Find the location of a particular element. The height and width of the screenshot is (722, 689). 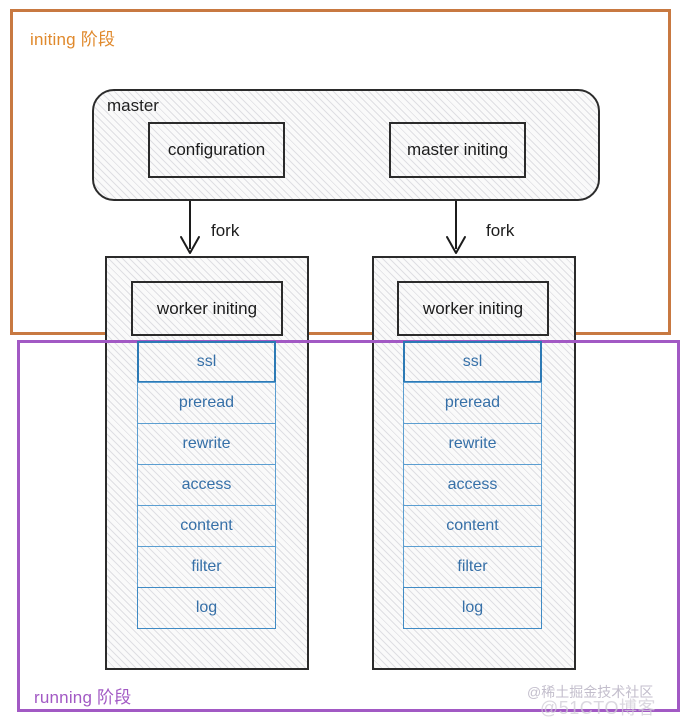

worker-initing-box-left: worker initing is located at coordinates (207, 308).